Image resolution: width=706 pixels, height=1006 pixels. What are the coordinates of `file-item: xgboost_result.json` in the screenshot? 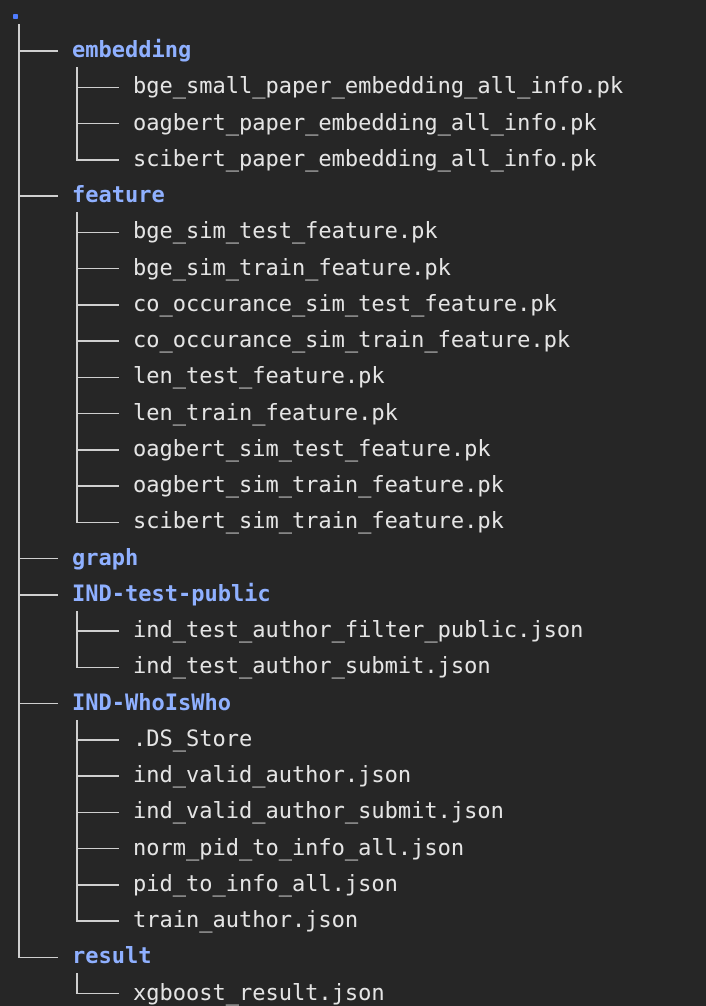 It's located at (259, 993).